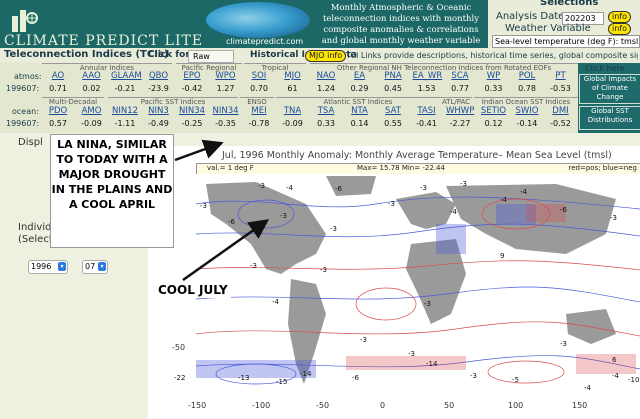  I want to click on atmos-index-link-4: EPO, so click(192, 76).